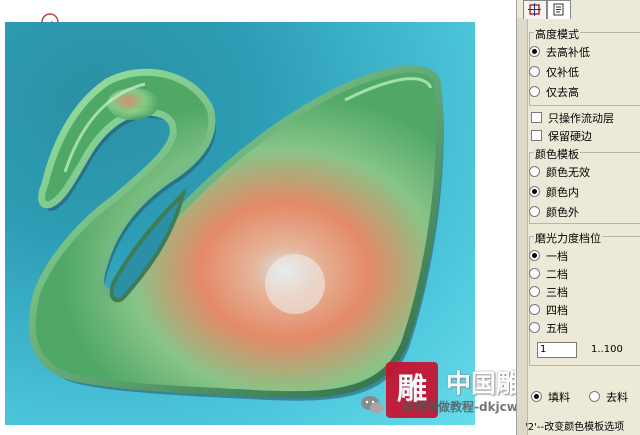 This screenshot has height=435, width=640. I want to click on radio-polish-4: 五档, so click(548, 328).